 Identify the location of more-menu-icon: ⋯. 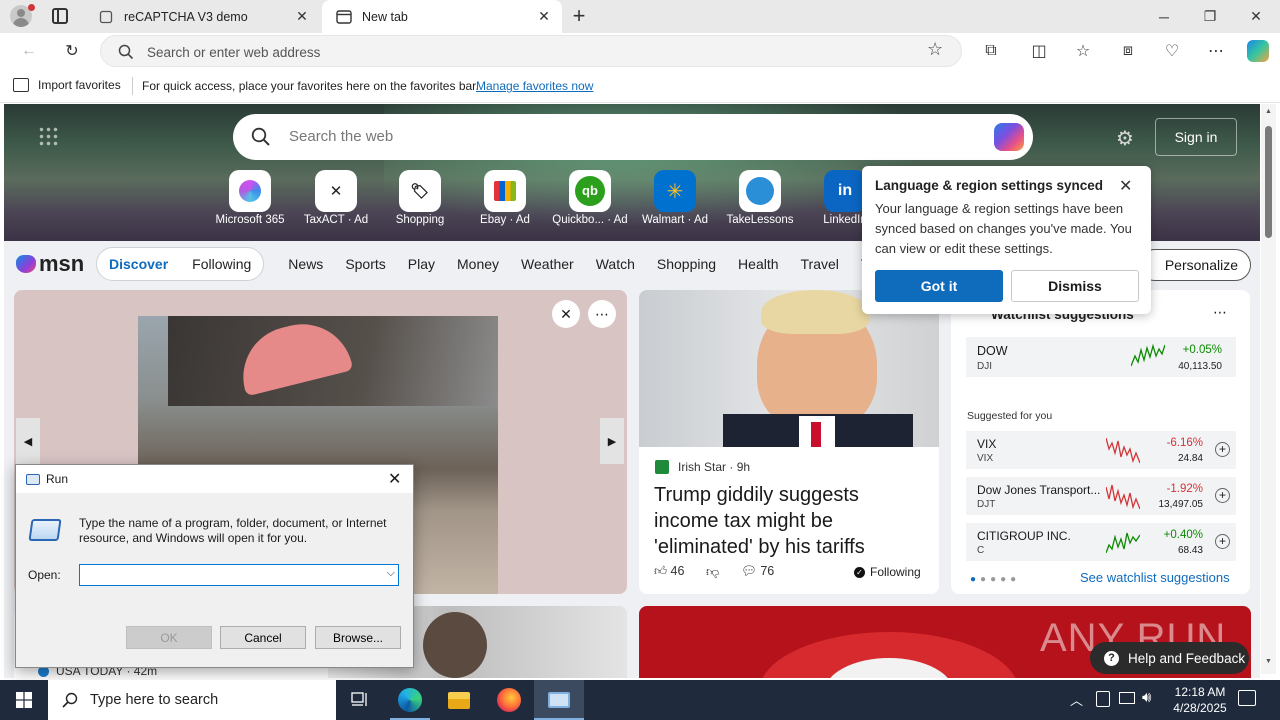
(1216, 51).